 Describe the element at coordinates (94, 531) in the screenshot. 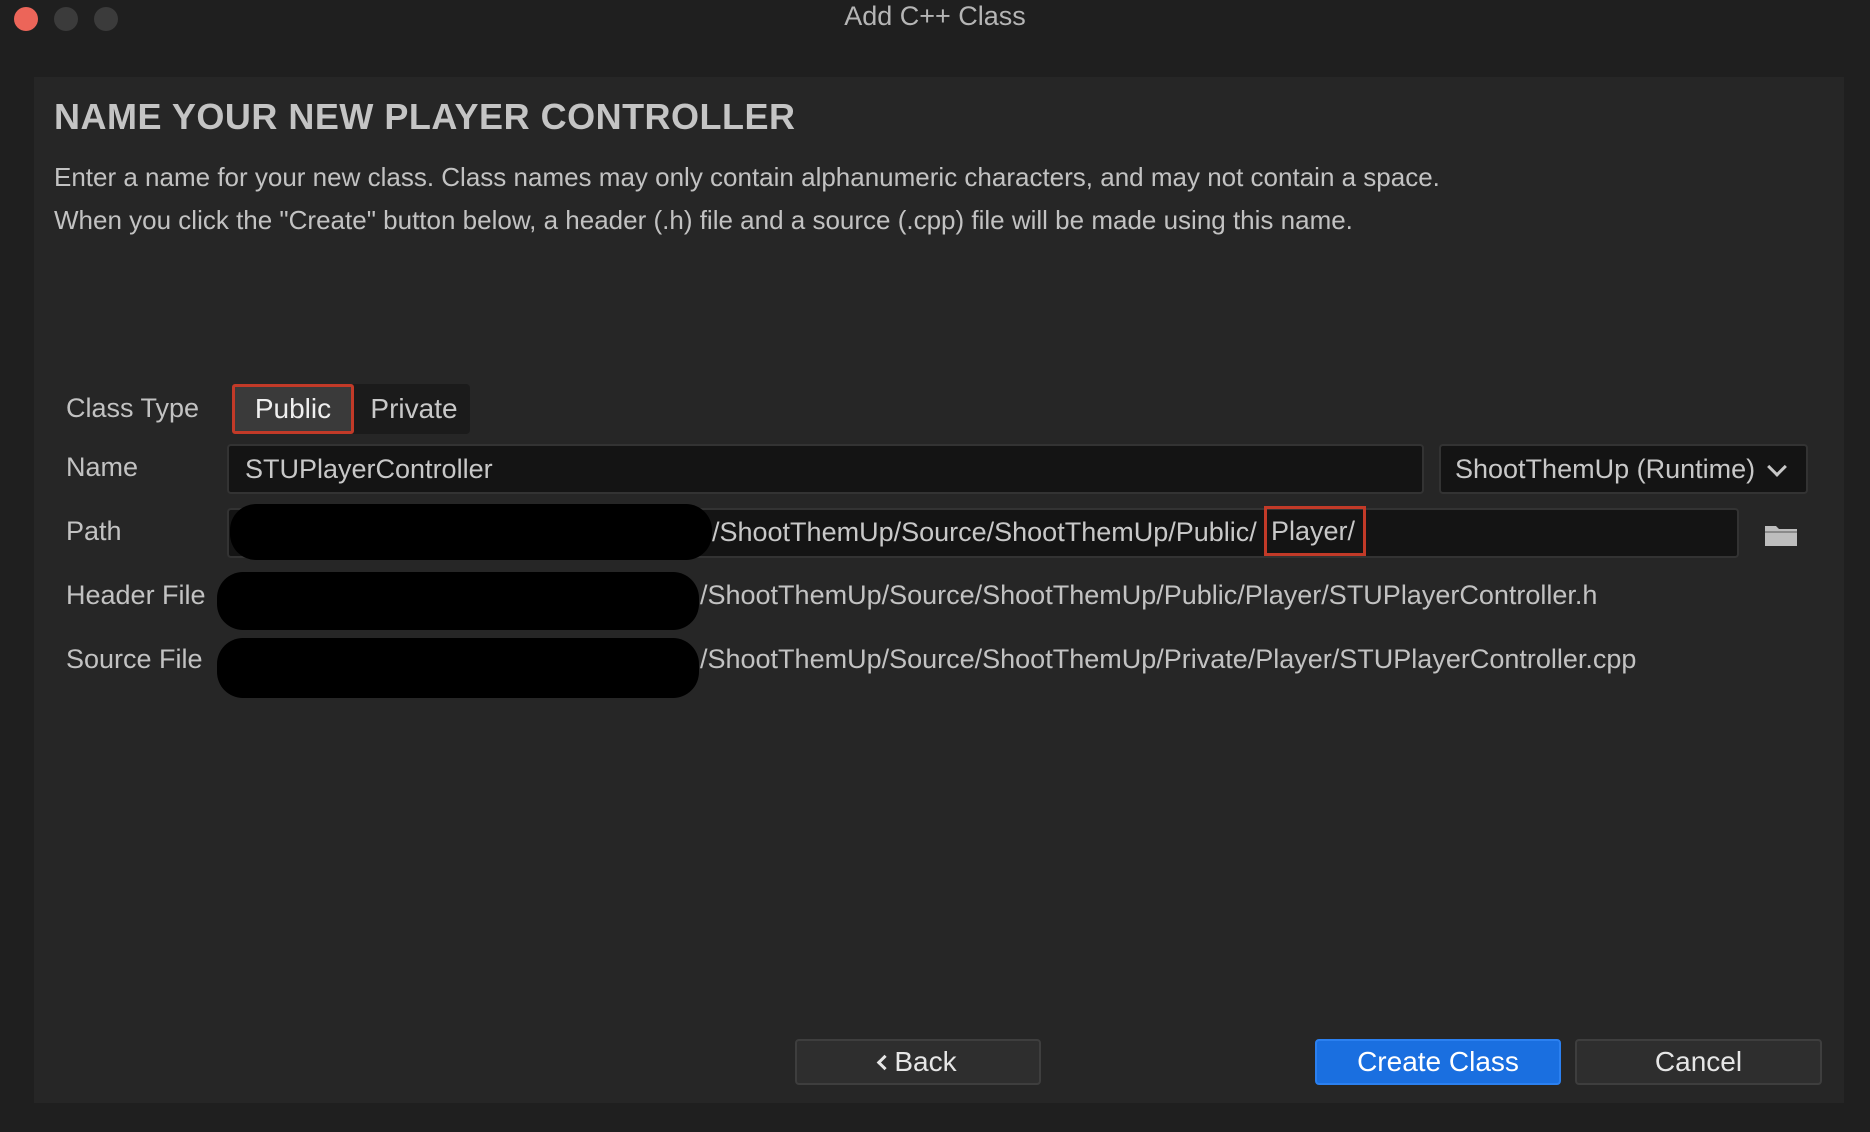

I see `path-label: Path` at that location.